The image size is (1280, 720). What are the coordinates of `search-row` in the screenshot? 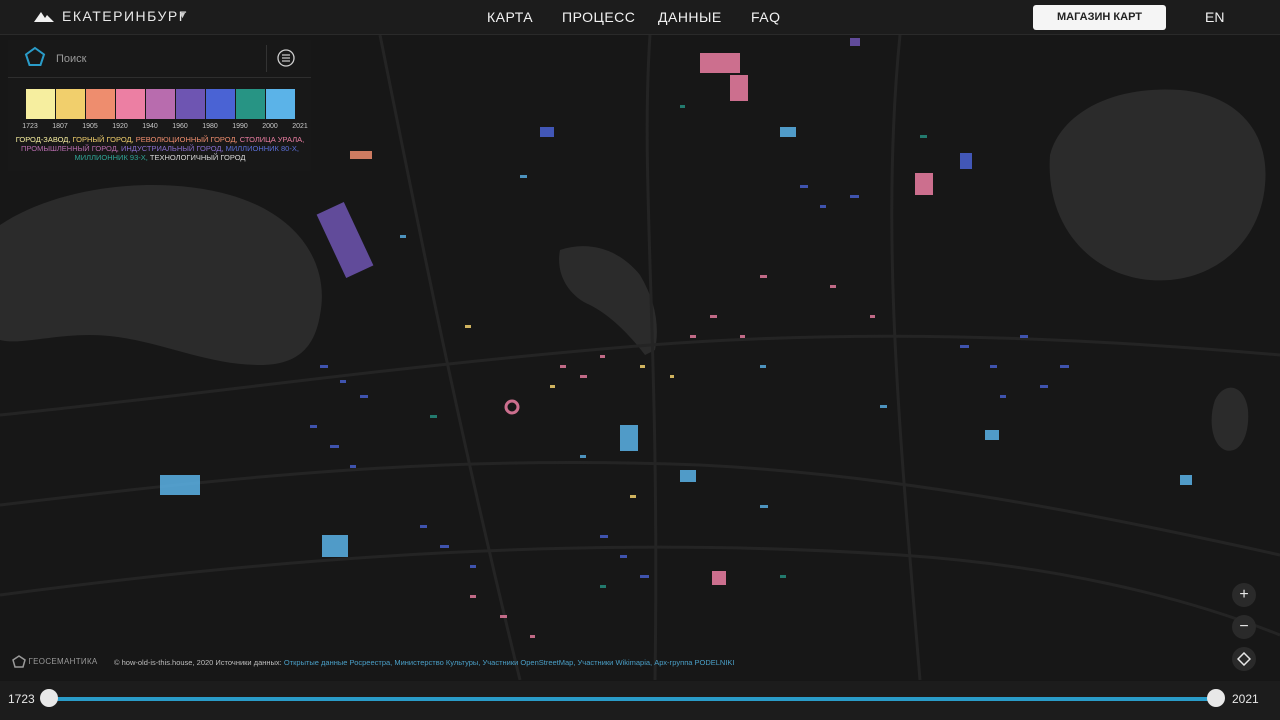 It's located at (159, 59).